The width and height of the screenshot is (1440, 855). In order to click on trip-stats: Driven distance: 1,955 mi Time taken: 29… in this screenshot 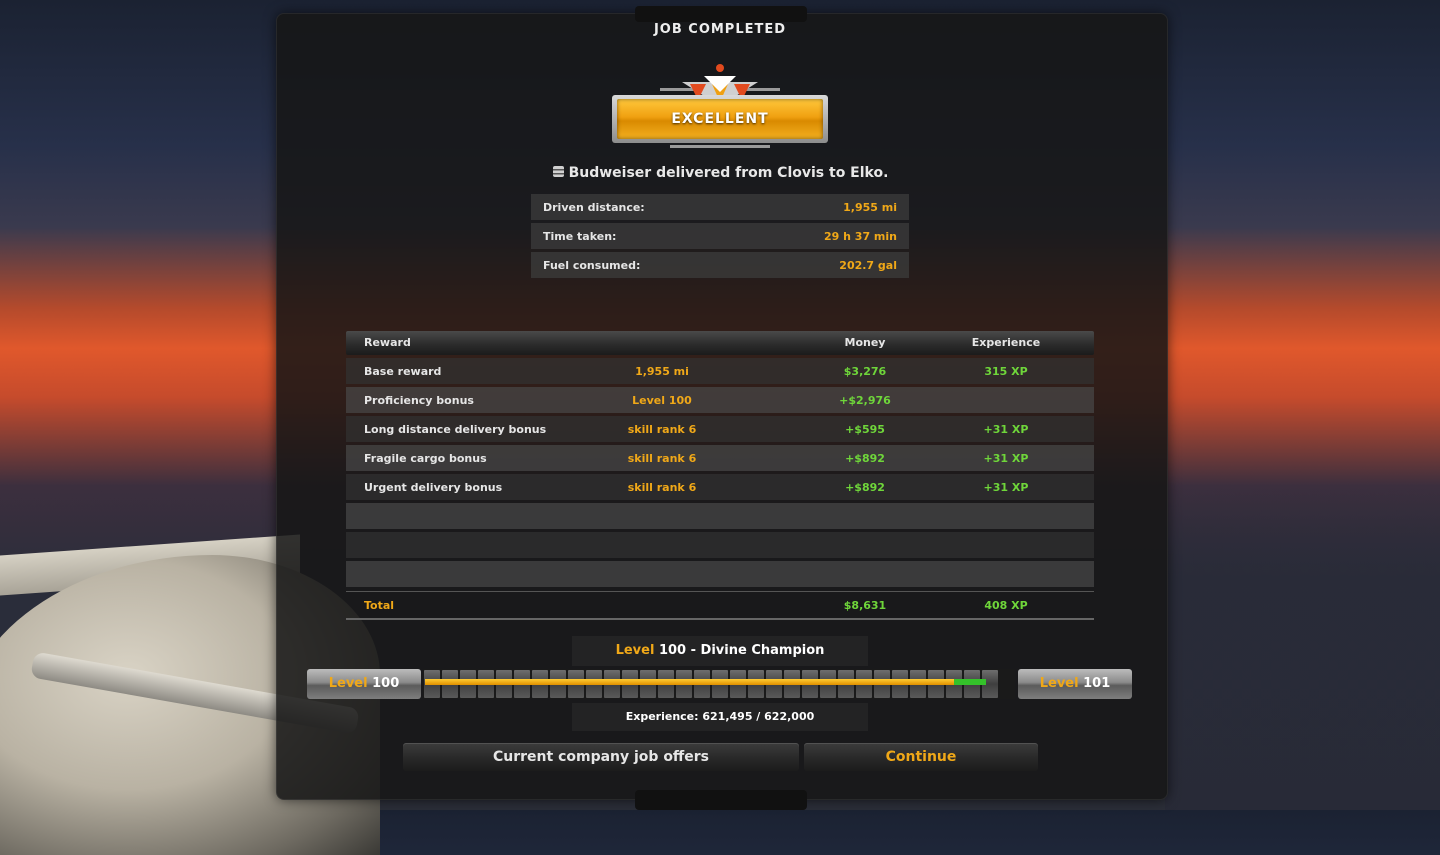, I will do `click(720, 237)`.